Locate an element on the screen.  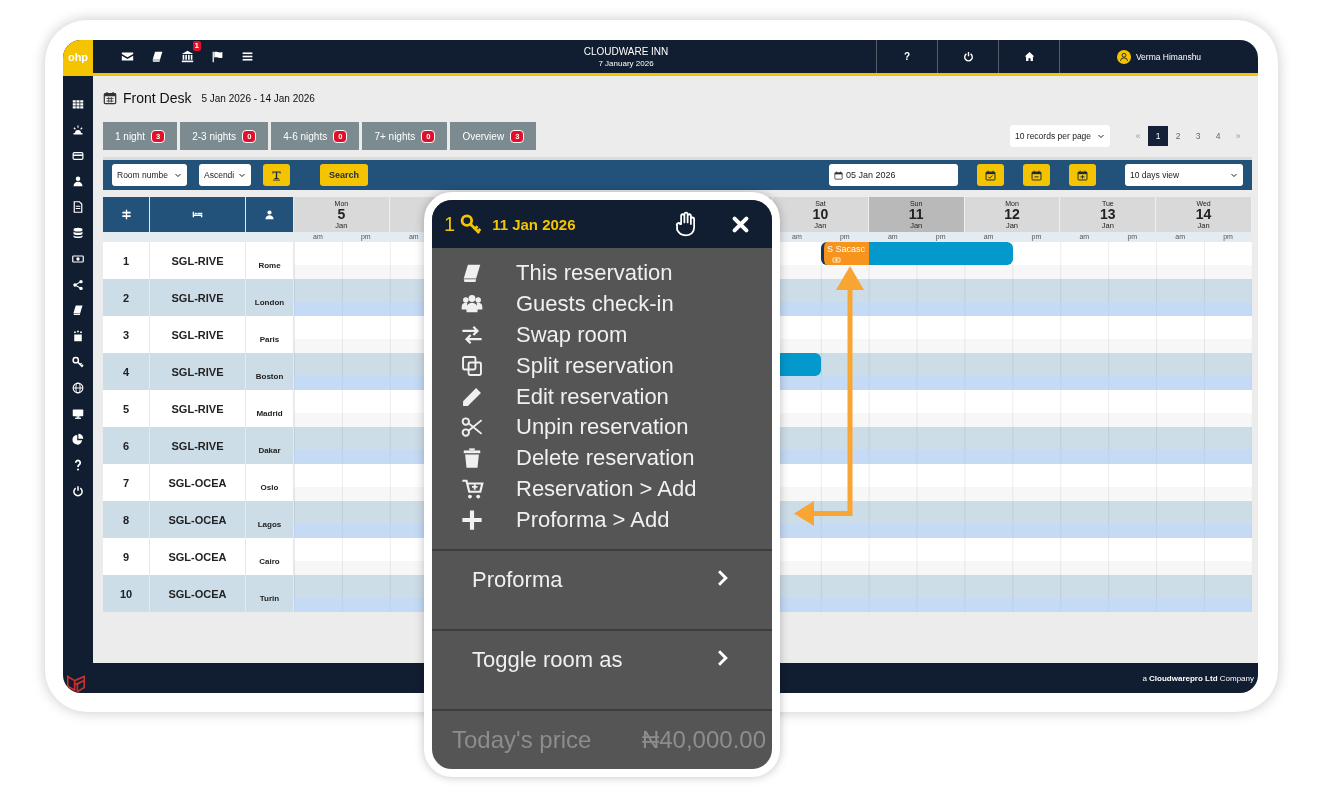
menu-item: Guests check-in is located at coordinates (602, 304).